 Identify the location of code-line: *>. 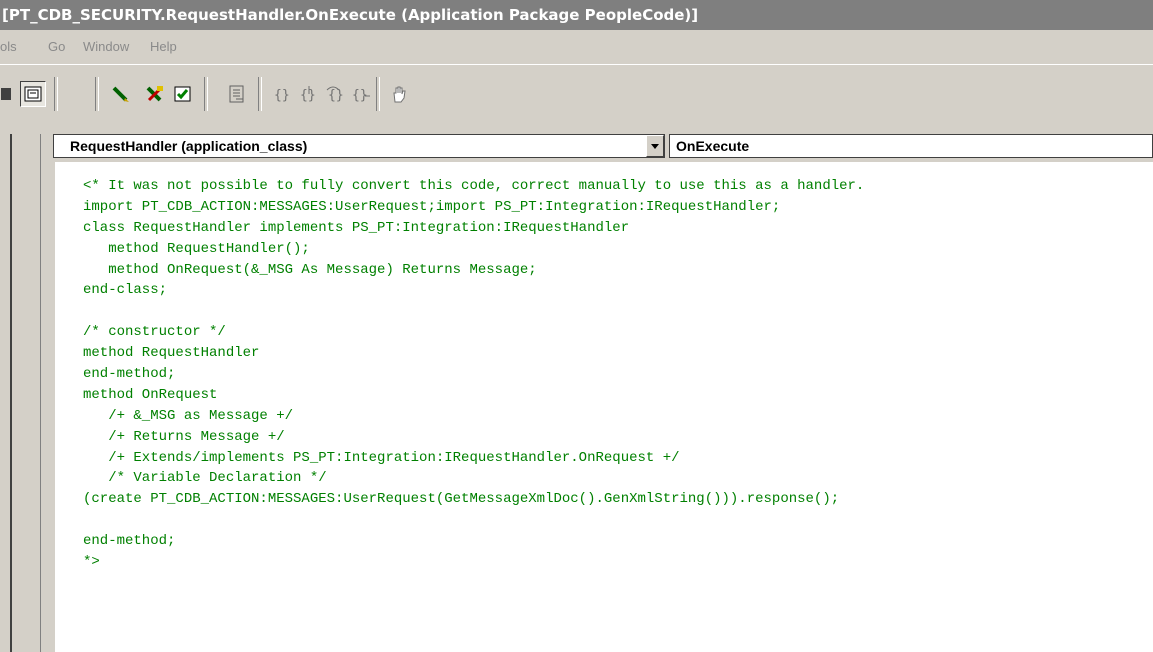
(91, 562).